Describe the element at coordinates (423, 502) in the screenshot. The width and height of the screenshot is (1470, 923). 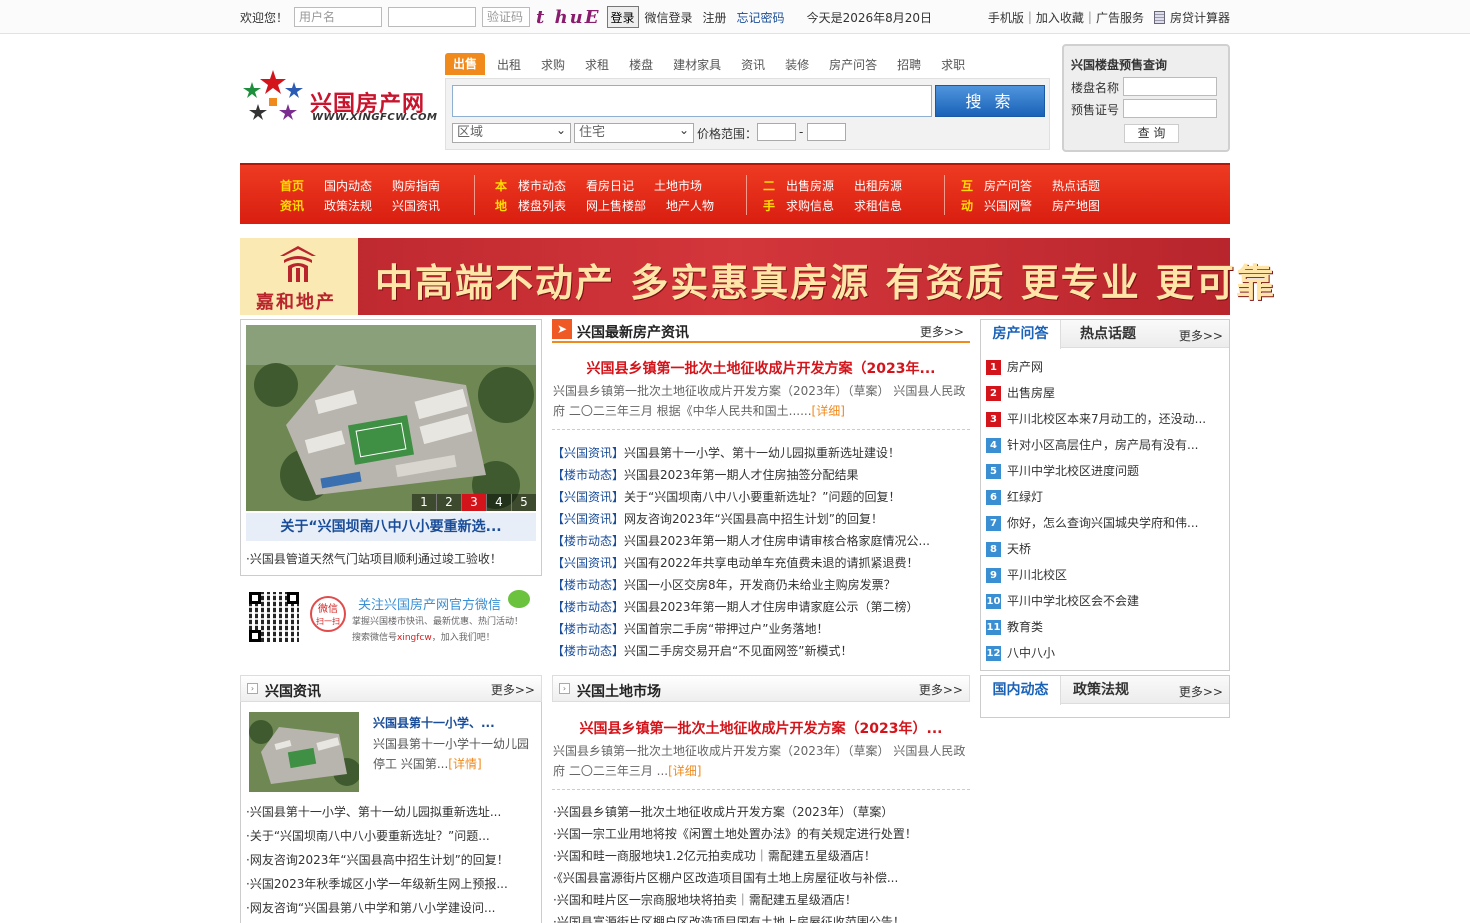
I see `slider-page: 1` at that location.